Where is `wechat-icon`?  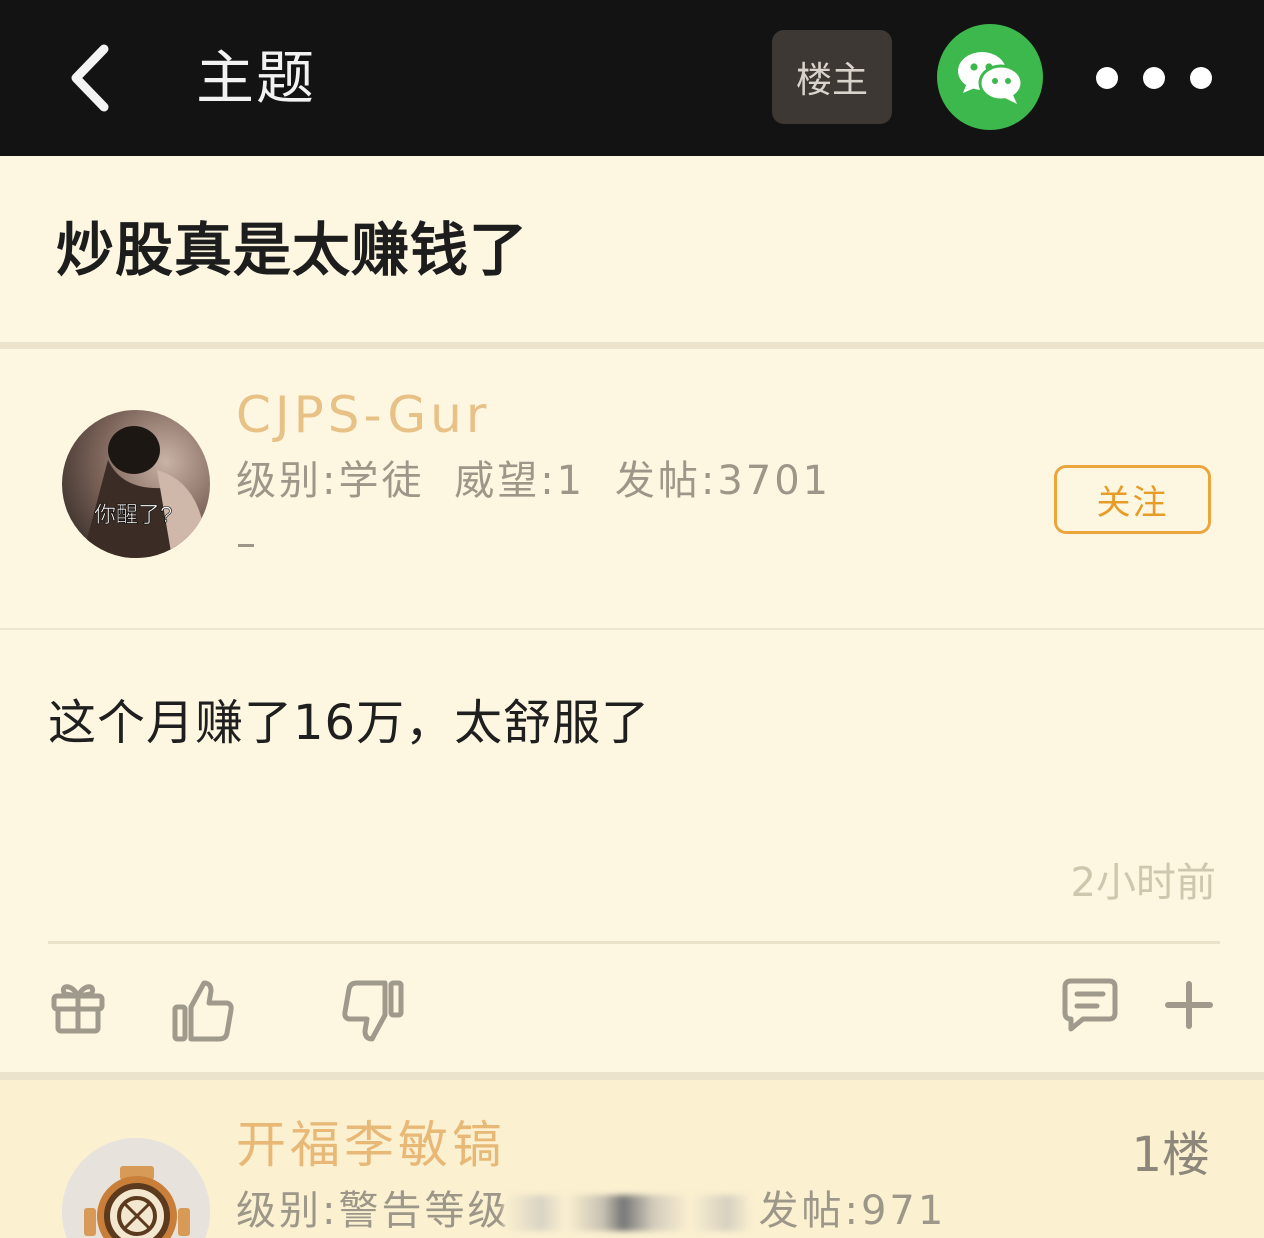 wechat-icon is located at coordinates (991, 78).